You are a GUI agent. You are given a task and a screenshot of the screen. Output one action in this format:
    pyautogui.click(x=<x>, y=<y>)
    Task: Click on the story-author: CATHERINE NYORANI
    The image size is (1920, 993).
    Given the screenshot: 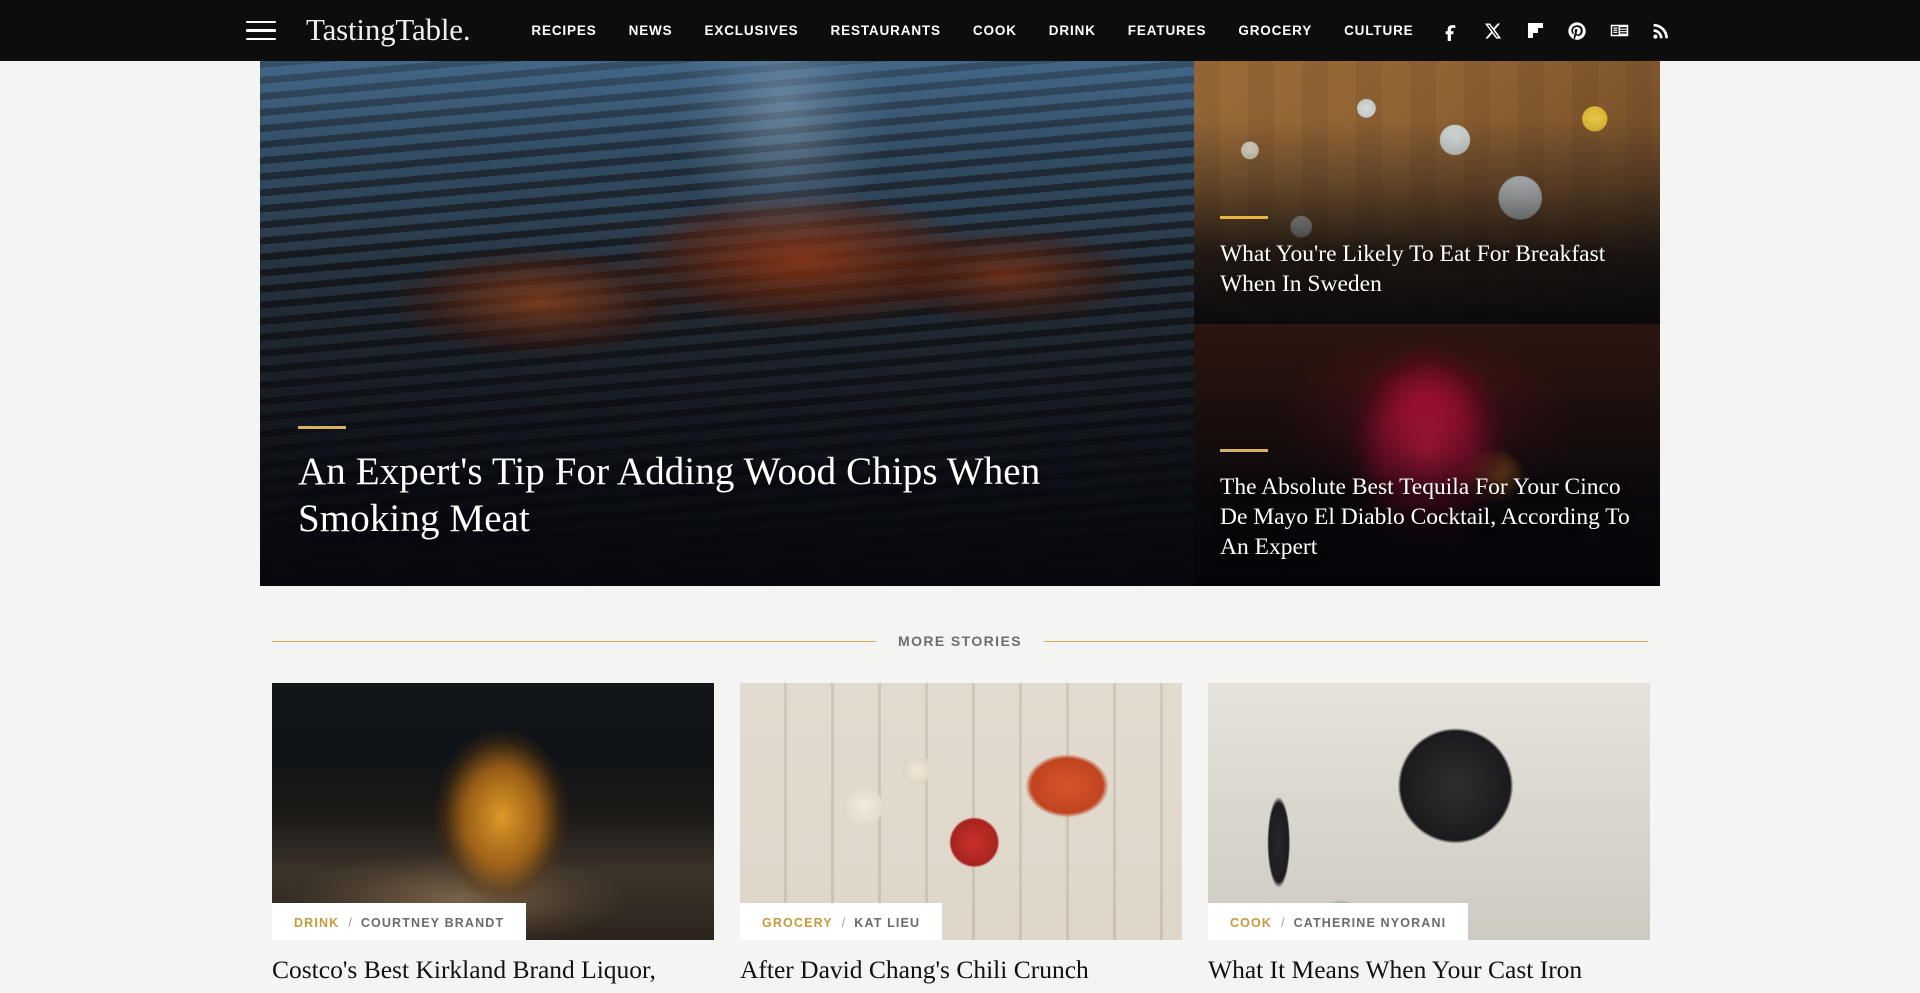 What is the action you would take?
    pyautogui.click(x=1370, y=923)
    